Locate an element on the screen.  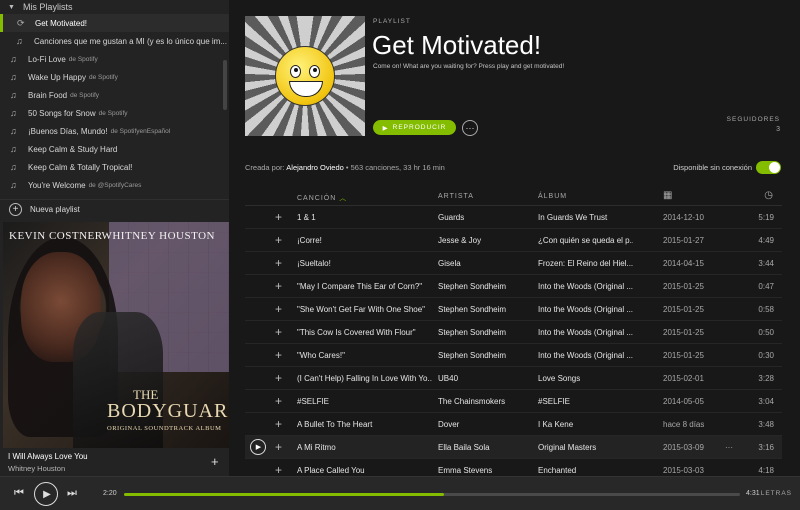
play-track-button: ▶ is located at coordinates (258, 447).